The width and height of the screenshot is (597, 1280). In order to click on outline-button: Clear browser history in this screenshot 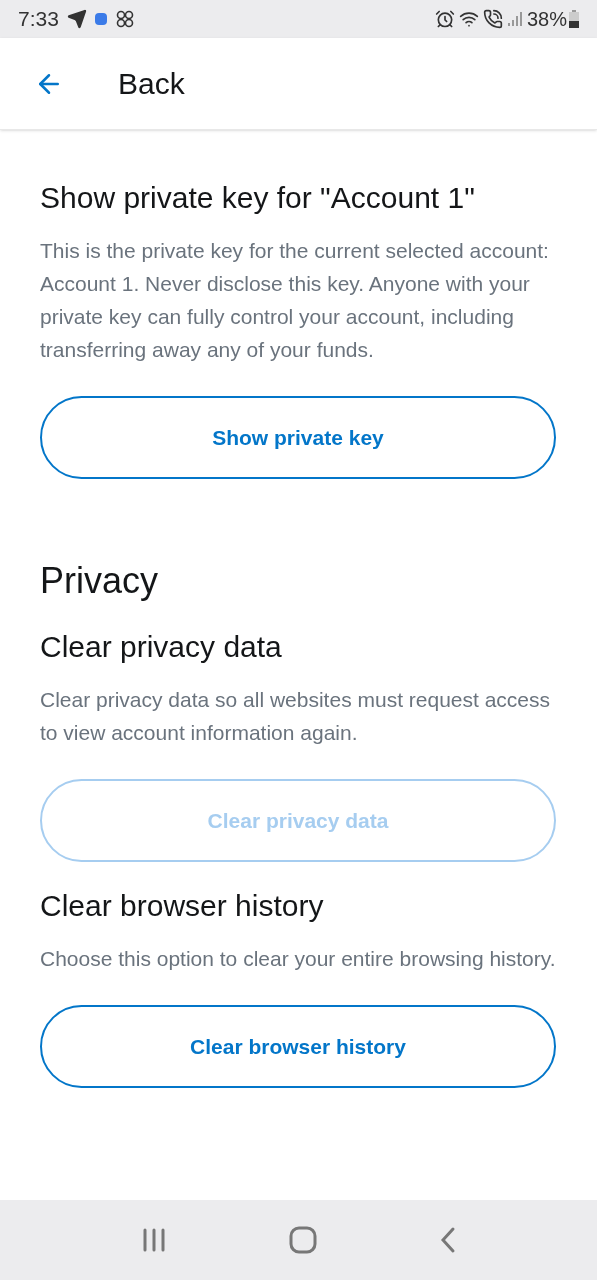, I will do `click(298, 1046)`.